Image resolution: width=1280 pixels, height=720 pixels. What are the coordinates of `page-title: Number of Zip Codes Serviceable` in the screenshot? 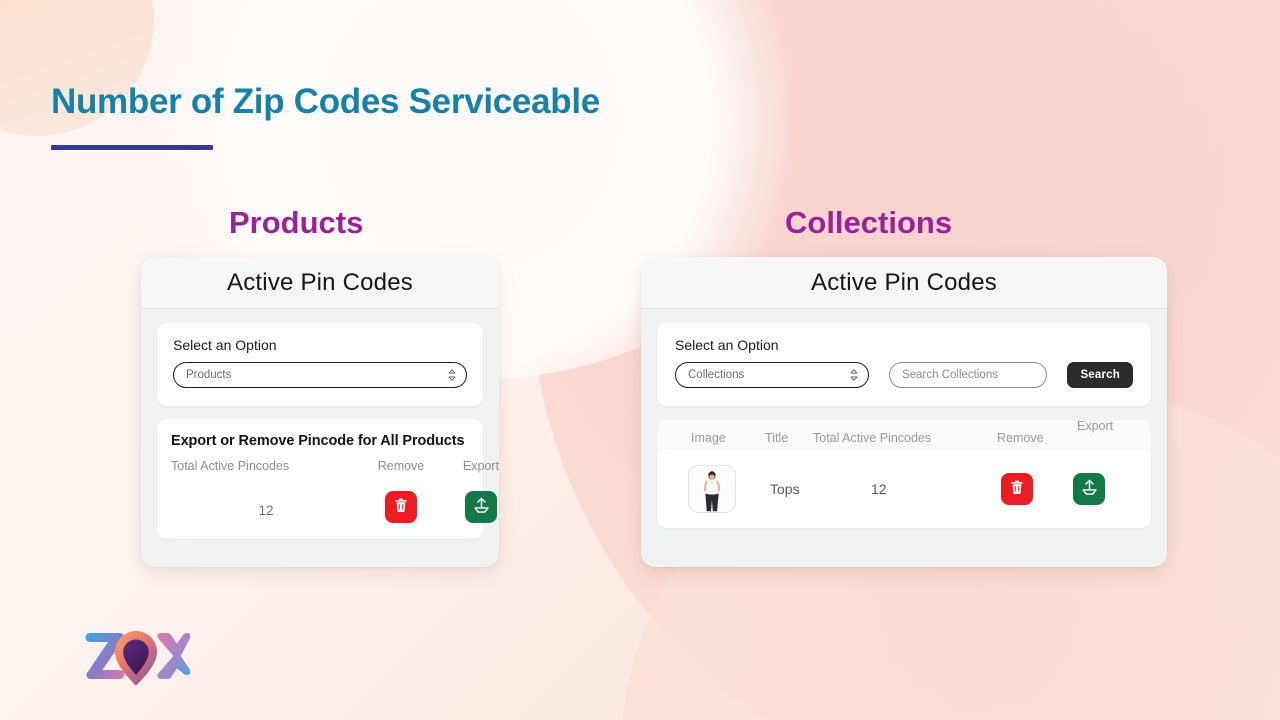 It's located at (325, 101).